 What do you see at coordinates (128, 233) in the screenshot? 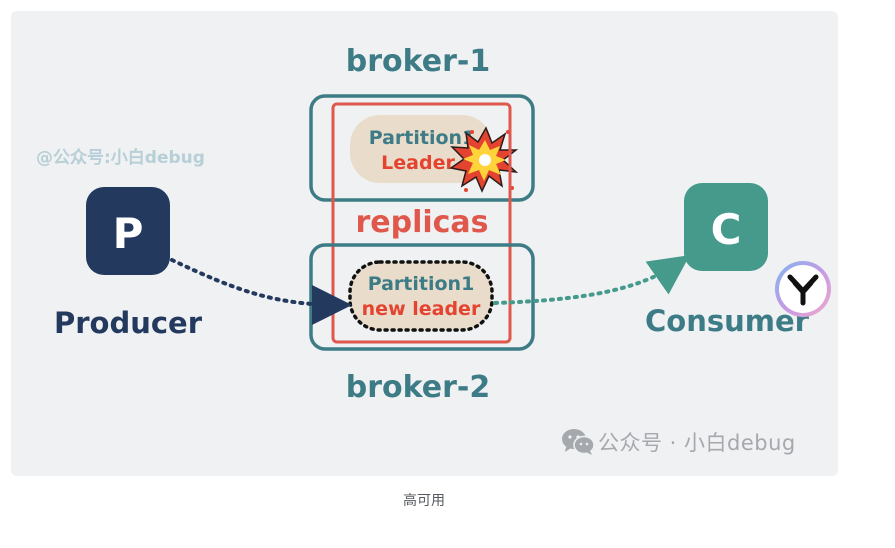
I see `producer-letter: P` at bounding box center [128, 233].